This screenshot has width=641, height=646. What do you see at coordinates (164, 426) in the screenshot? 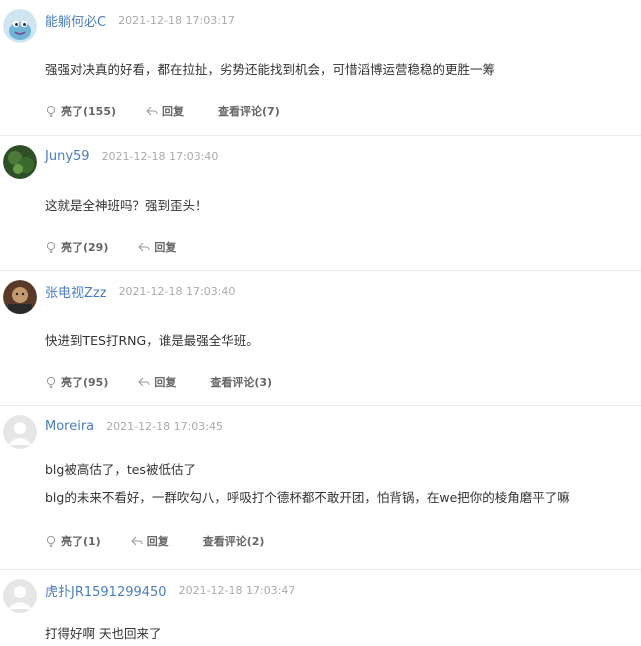
I see `timestamp: 2021-12-18 17:03:45` at bounding box center [164, 426].